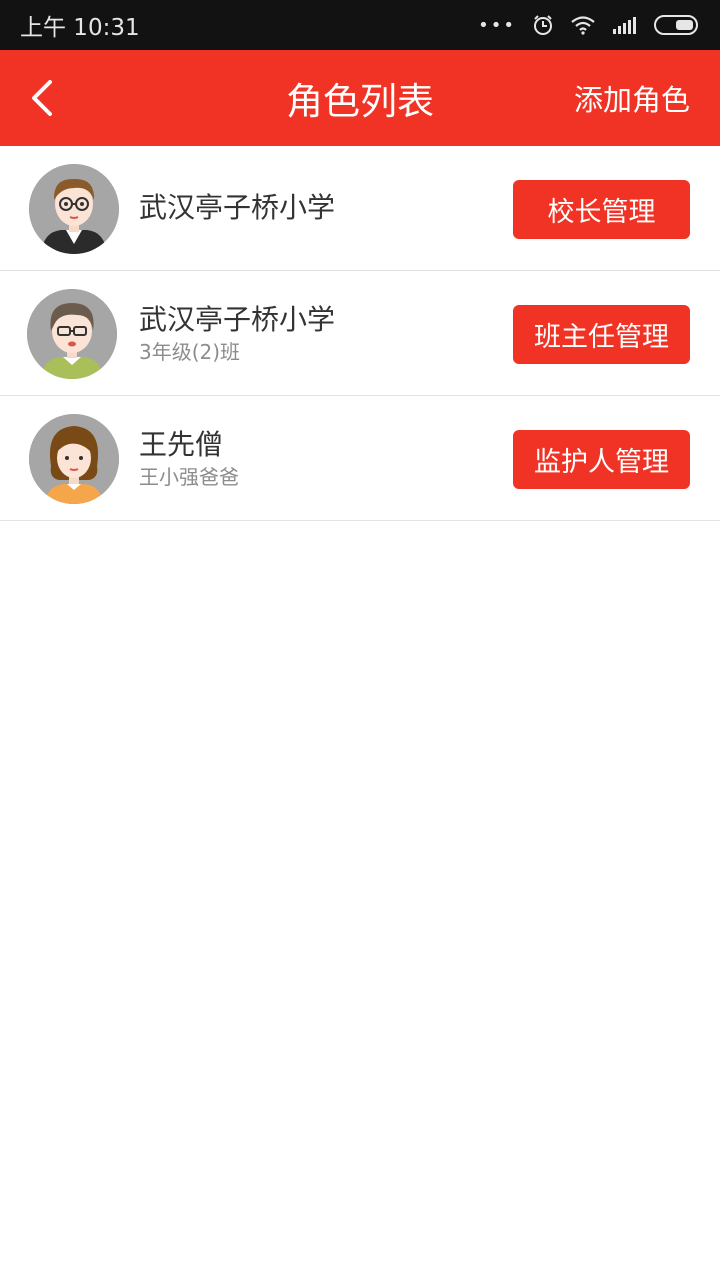  I want to click on wifi-icon, so click(583, 25).